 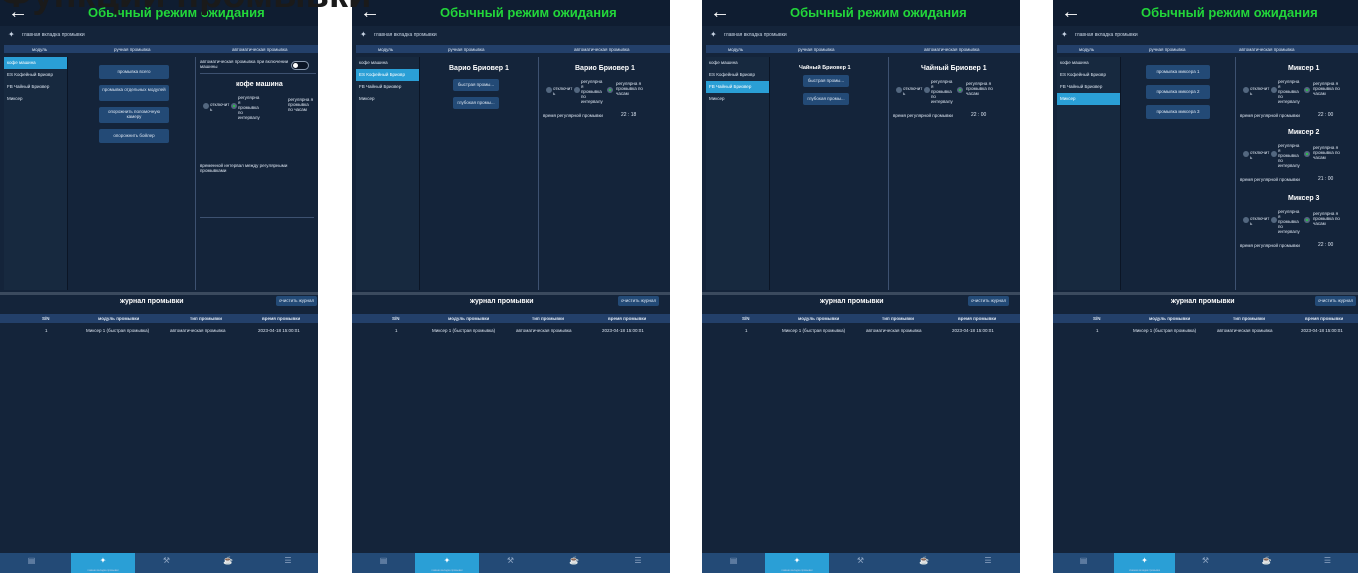 I want to click on log-cell-sn: 1, so click(x=746, y=330).